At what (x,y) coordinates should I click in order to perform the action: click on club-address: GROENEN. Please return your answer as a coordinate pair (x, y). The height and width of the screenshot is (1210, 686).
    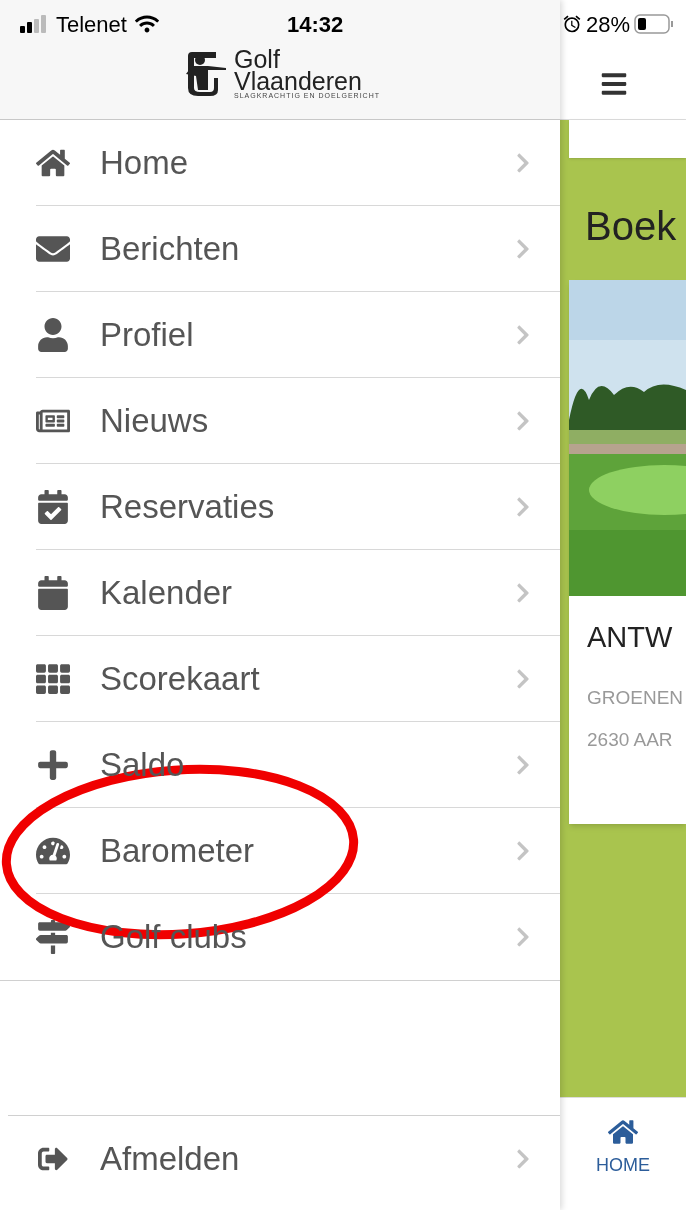
    Looking at the image, I should click on (636, 697).